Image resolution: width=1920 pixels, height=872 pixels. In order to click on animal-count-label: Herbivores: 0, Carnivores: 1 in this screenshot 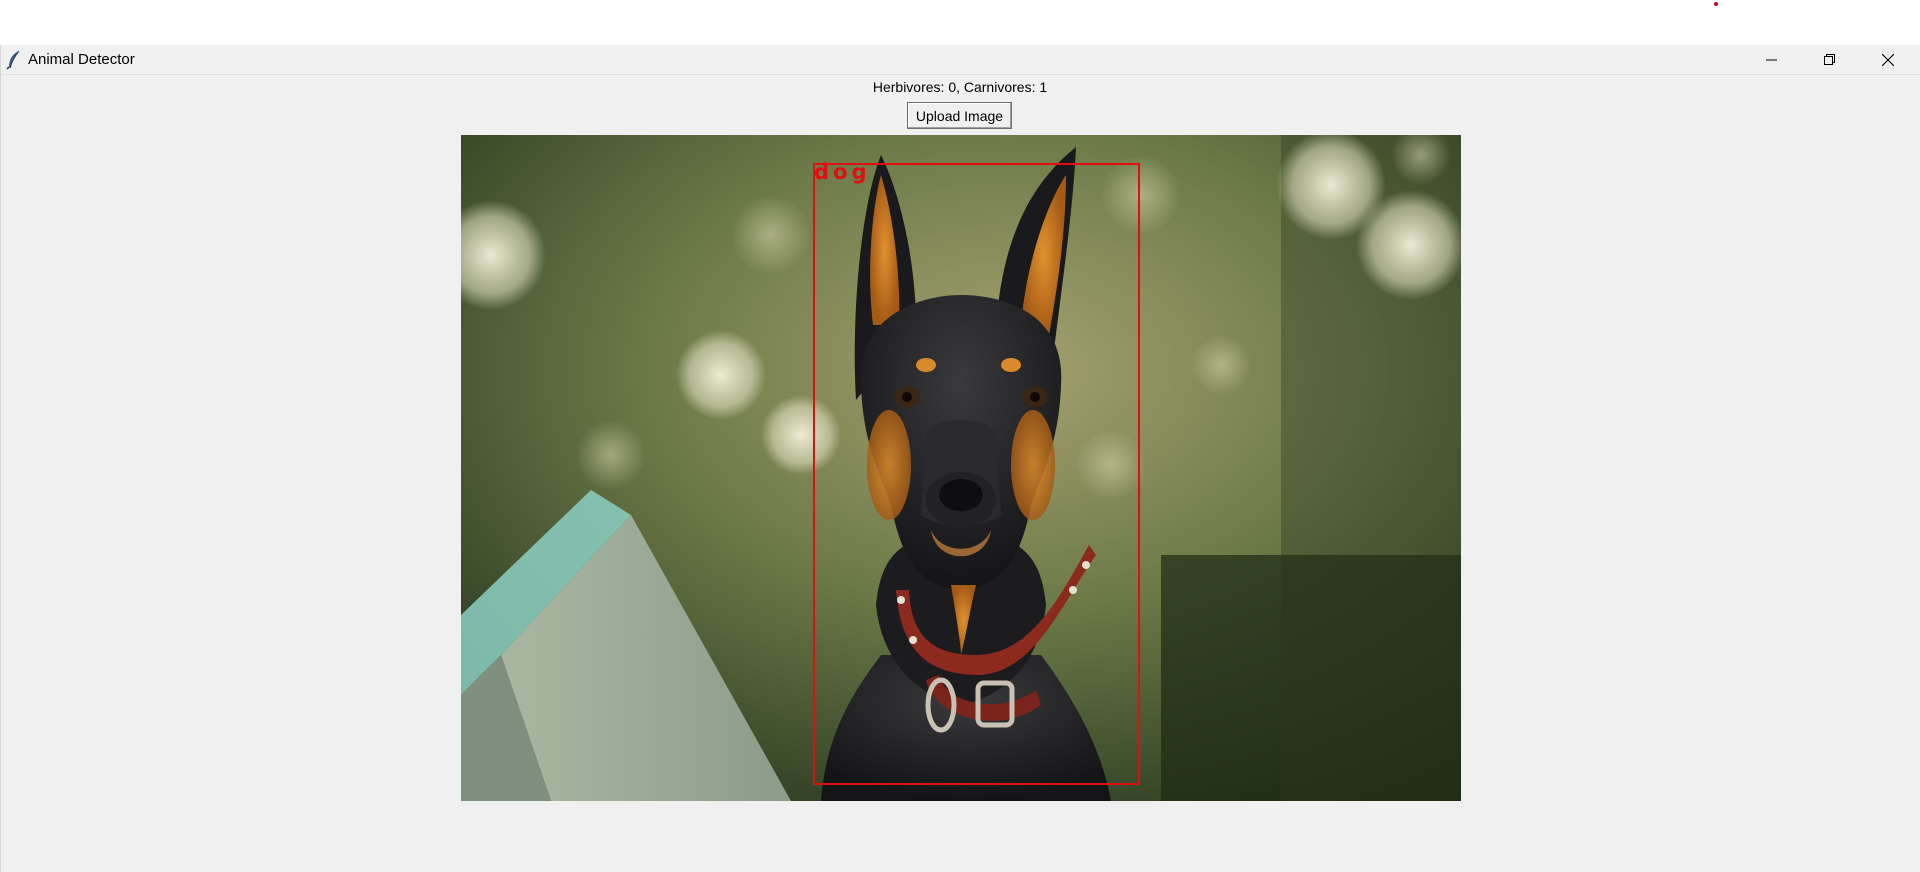, I will do `click(960, 87)`.